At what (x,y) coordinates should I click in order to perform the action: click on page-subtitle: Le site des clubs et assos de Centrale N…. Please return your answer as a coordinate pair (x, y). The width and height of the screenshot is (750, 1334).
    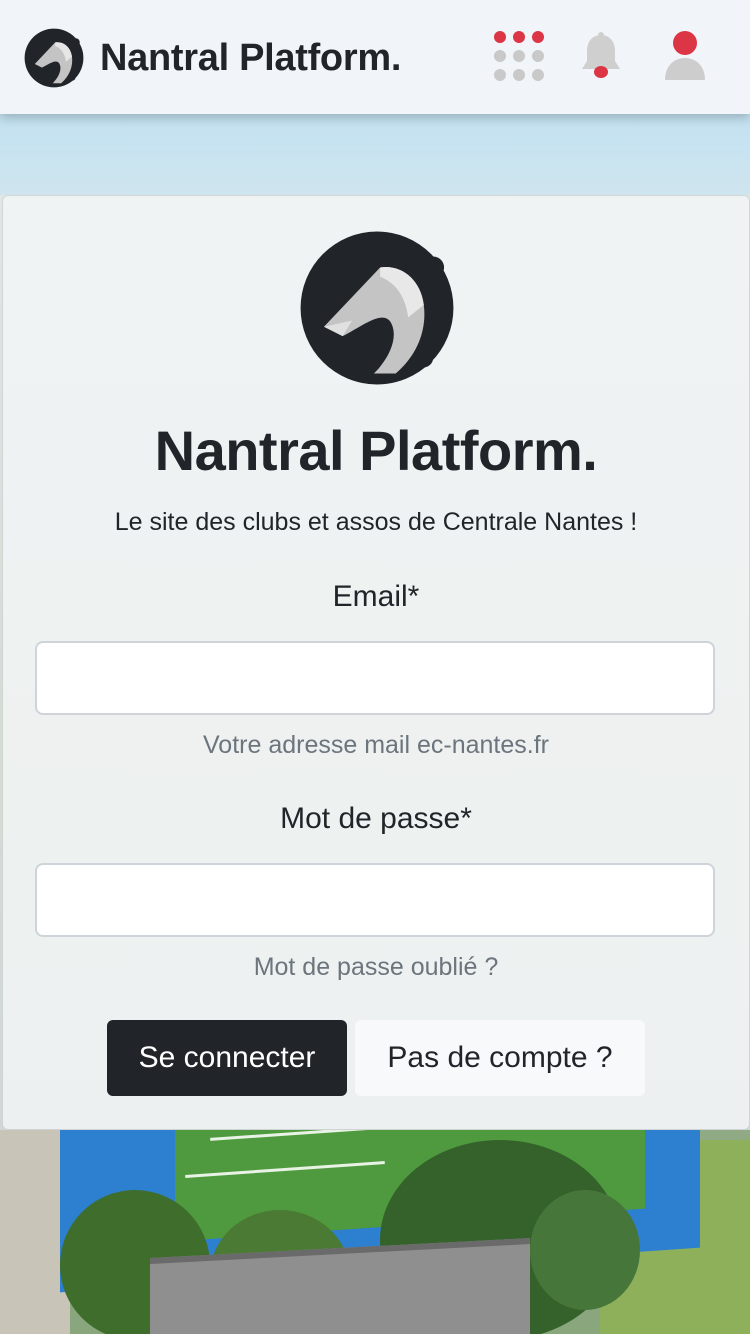
    Looking at the image, I should click on (376, 522).